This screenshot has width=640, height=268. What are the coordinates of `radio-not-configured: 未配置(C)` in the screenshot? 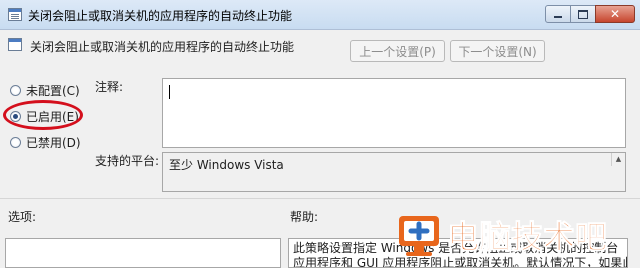 It's located at (45, 90).